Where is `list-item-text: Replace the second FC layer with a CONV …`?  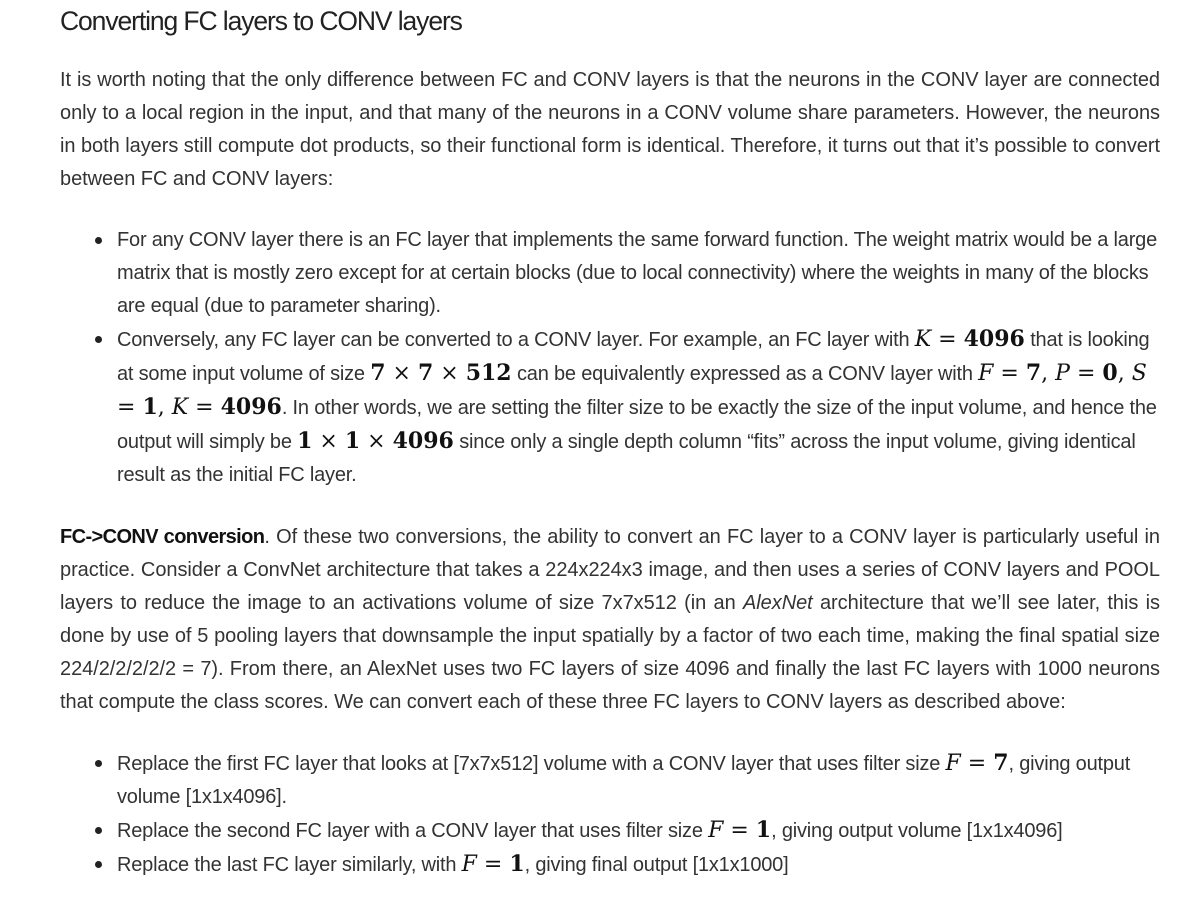
list-item-text: Replace the second FC layer with a CONV … is located at coordinates (410, 831).